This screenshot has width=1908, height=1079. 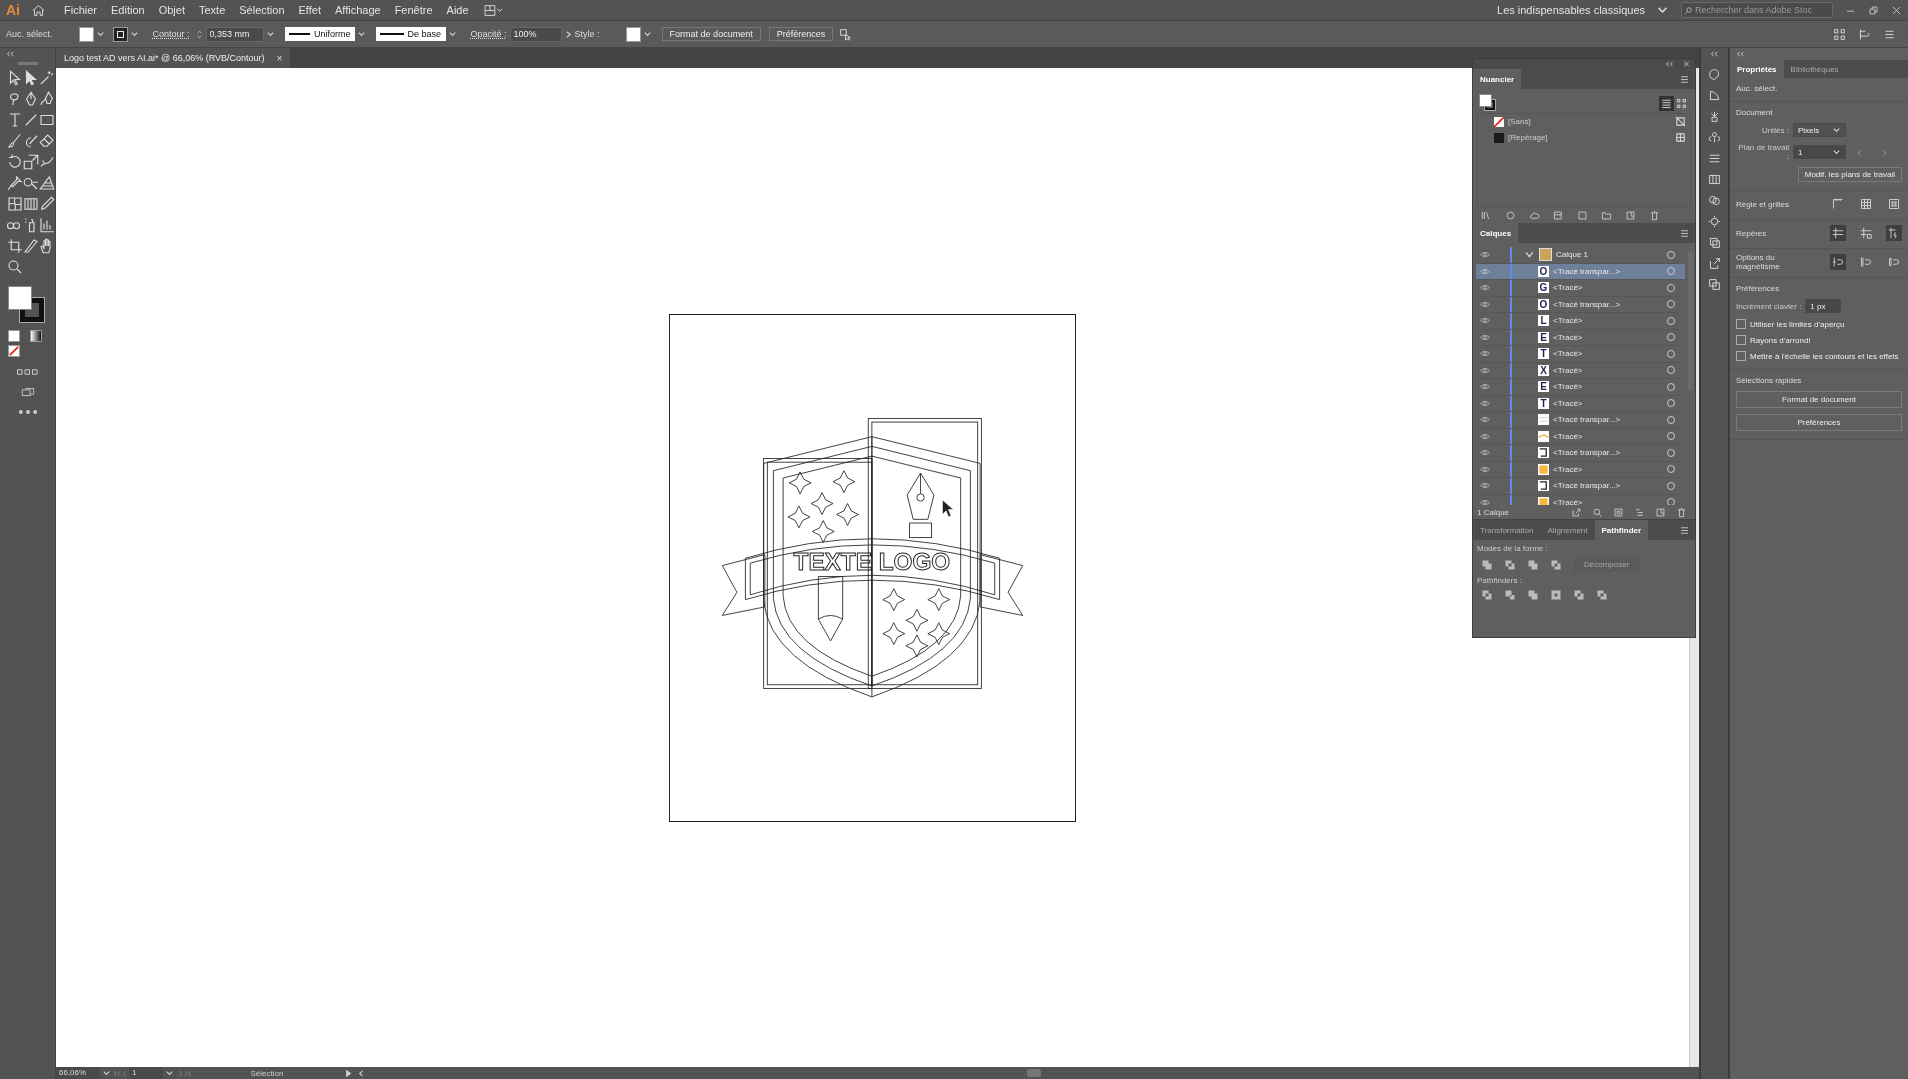 I want to click on menu-item: Edition, so click(x=128, y=10).